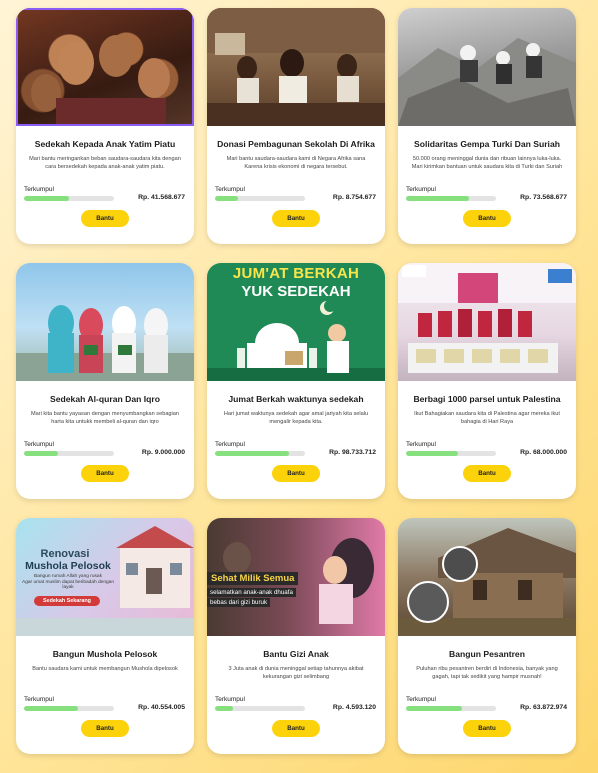 Image resolution: width=598 pixels, height=773 pixels. What do you see at coordinates (352, 452) in the screenshot?
I see `collected-amount: Rp. 98.733.712` at bounding box center [352, 452].